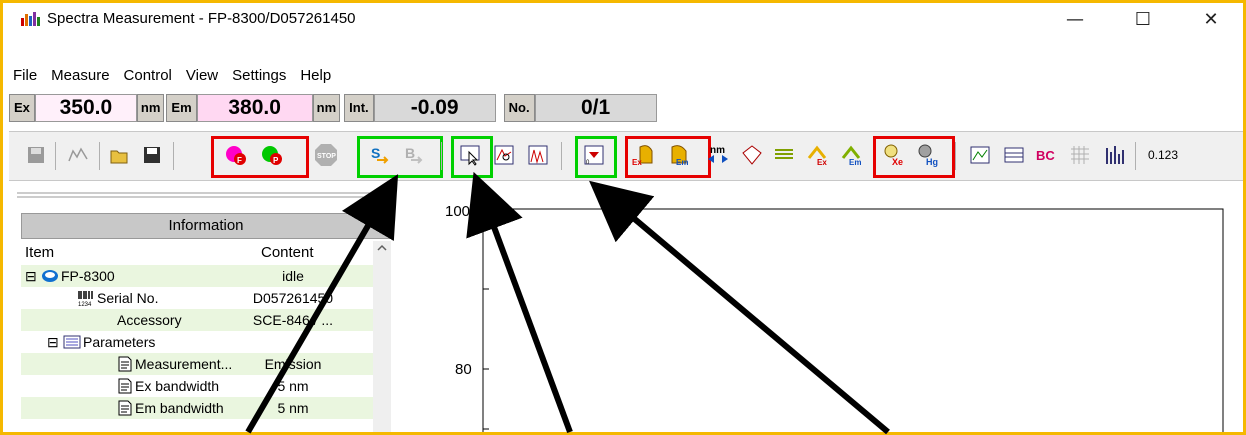 The image size is (1246, 435). What do you see at coordinates (457, 211) in the screenshot?
I see `y-tick-label: 100` at bounding box center [457, 211].